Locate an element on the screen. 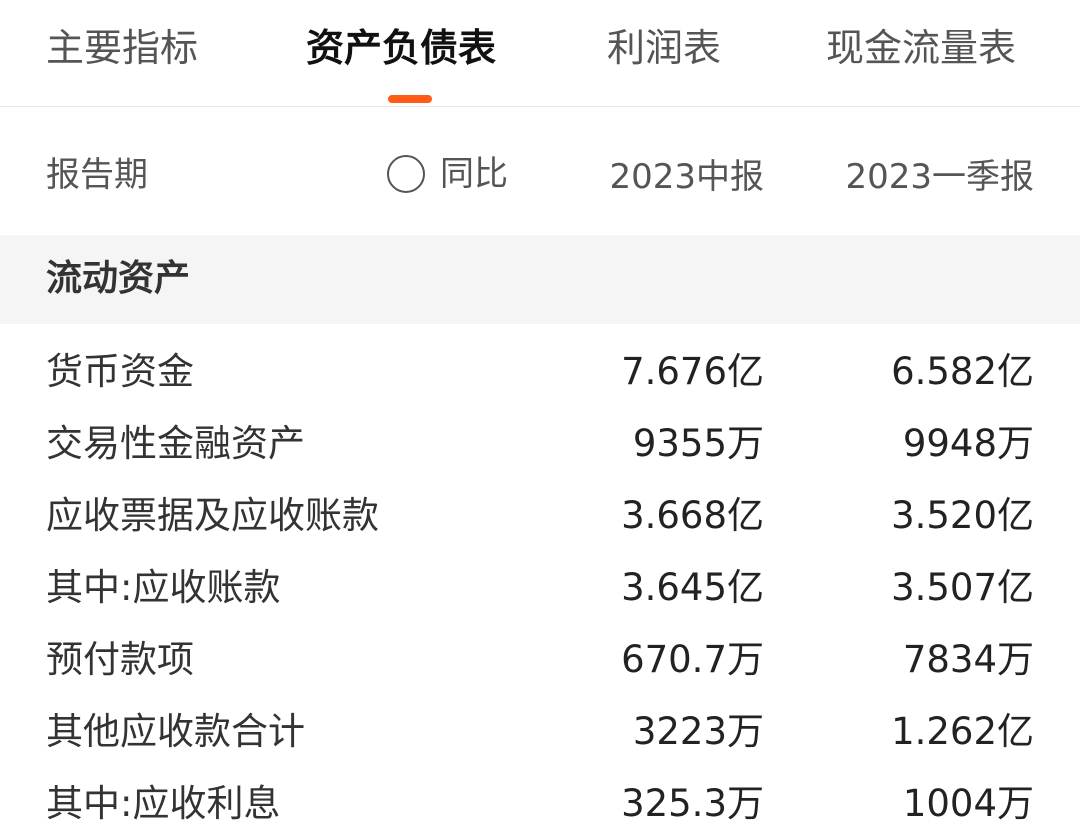 The image size is (1080, 840). row-value-2023-h1: 3.645亿 is located at coordinates (692, 587).